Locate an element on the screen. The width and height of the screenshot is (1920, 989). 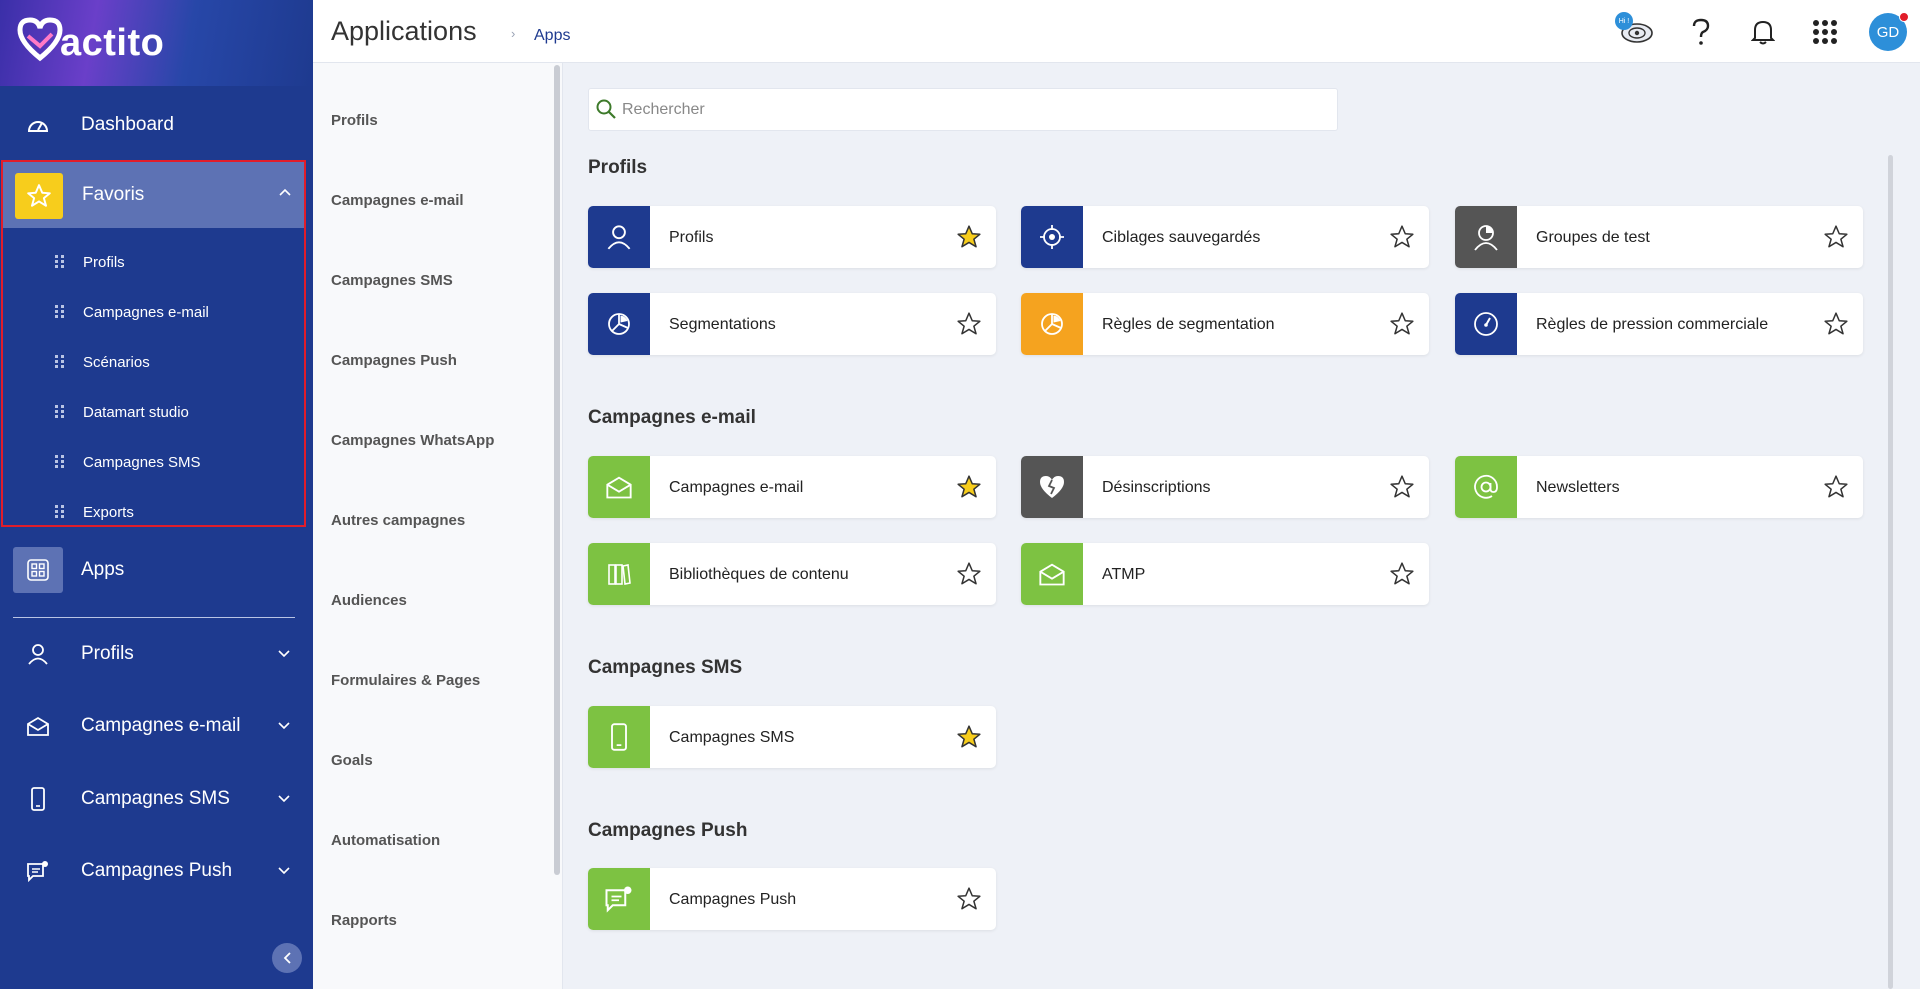
app-card-atmp: ATMP is located at coordinates (1225, 574).